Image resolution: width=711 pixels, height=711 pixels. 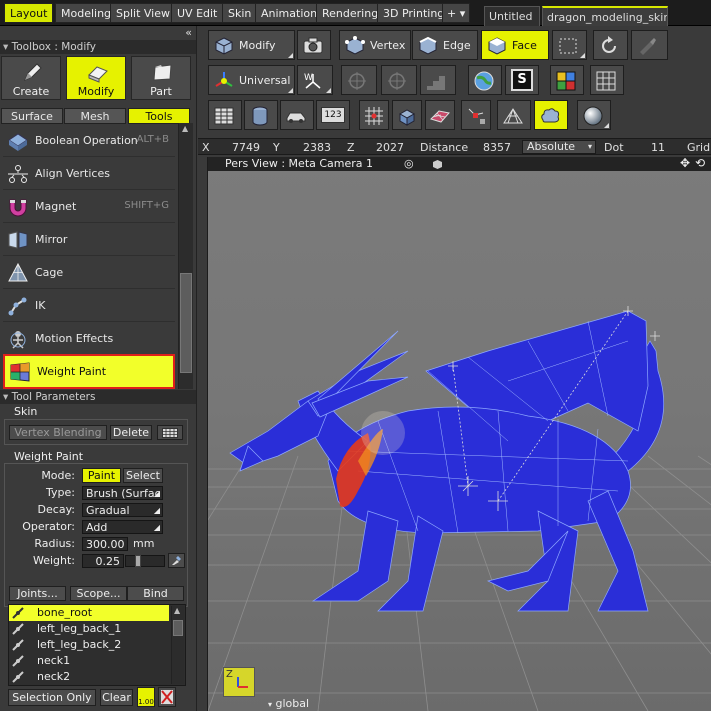 What do you see at coordinates (414, 13) in the screenshot?
I see `tab-3d-printing: 3D Printing` at bounding box center [414, 13].